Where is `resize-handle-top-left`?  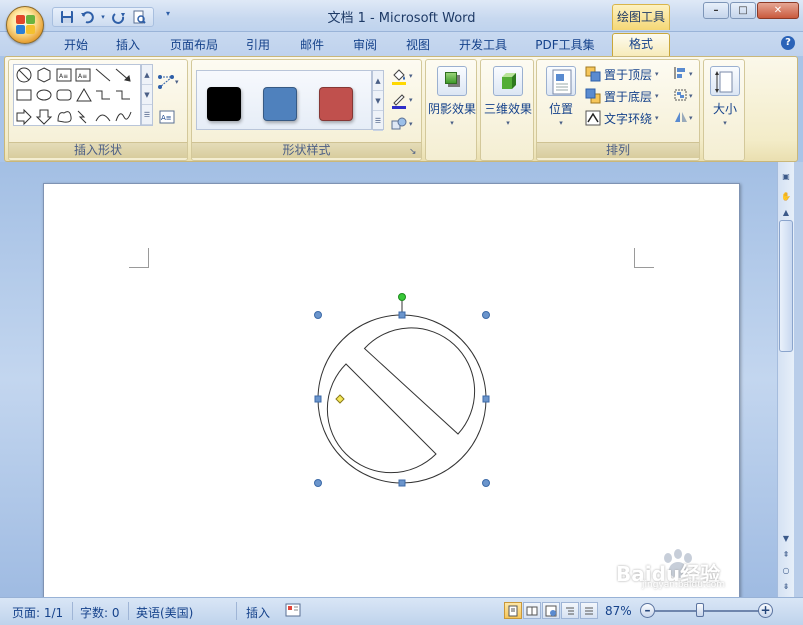 resize-handle-top-left is located at coordinates (318, 315).